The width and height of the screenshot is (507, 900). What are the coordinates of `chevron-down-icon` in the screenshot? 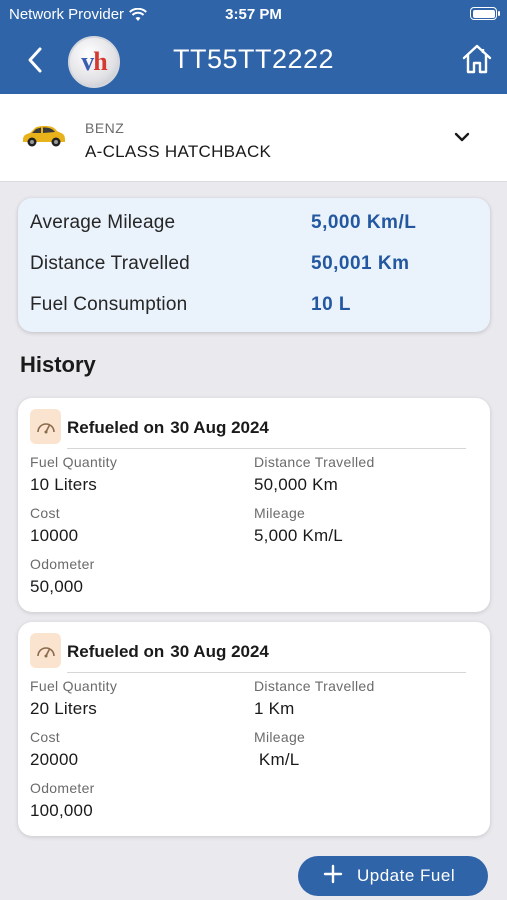 It's located at (462, 137).